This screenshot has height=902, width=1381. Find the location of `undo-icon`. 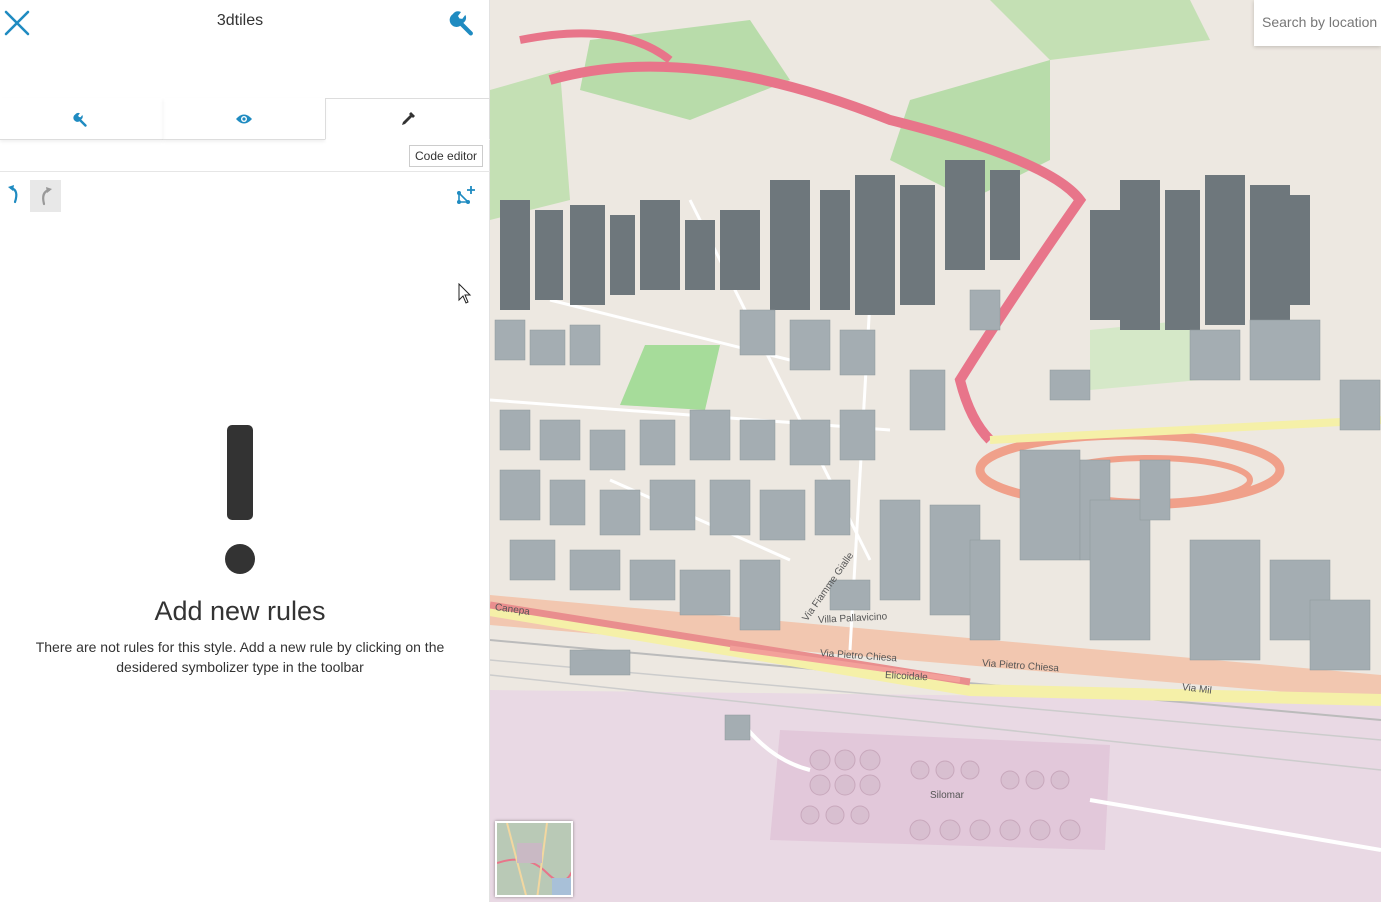

undo-icon is located at coordinates (13, 194).